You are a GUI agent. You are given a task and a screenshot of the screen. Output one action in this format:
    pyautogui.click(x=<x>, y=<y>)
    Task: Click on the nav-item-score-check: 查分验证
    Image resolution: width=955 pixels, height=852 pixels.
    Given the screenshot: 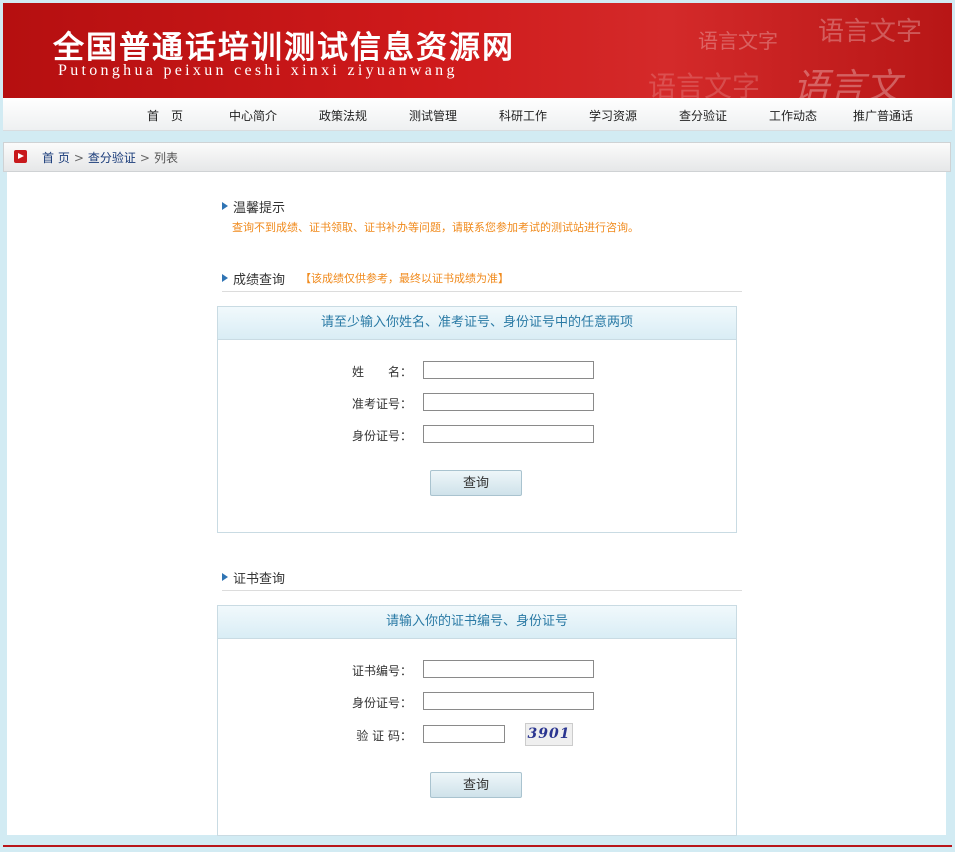 What is the action you would take?
    pyautogui.click(x=703, y=115)
    